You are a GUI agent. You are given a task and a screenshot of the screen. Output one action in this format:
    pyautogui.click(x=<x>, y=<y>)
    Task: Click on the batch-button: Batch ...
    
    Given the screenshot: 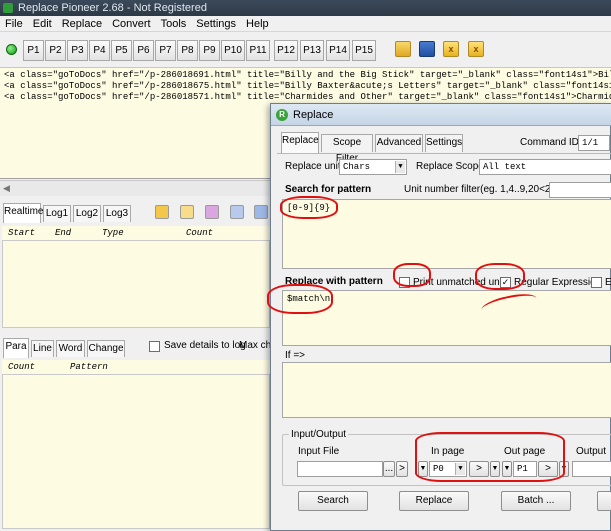 What is the action you would take?
    pyautogui.click(x=536, y=501)
    